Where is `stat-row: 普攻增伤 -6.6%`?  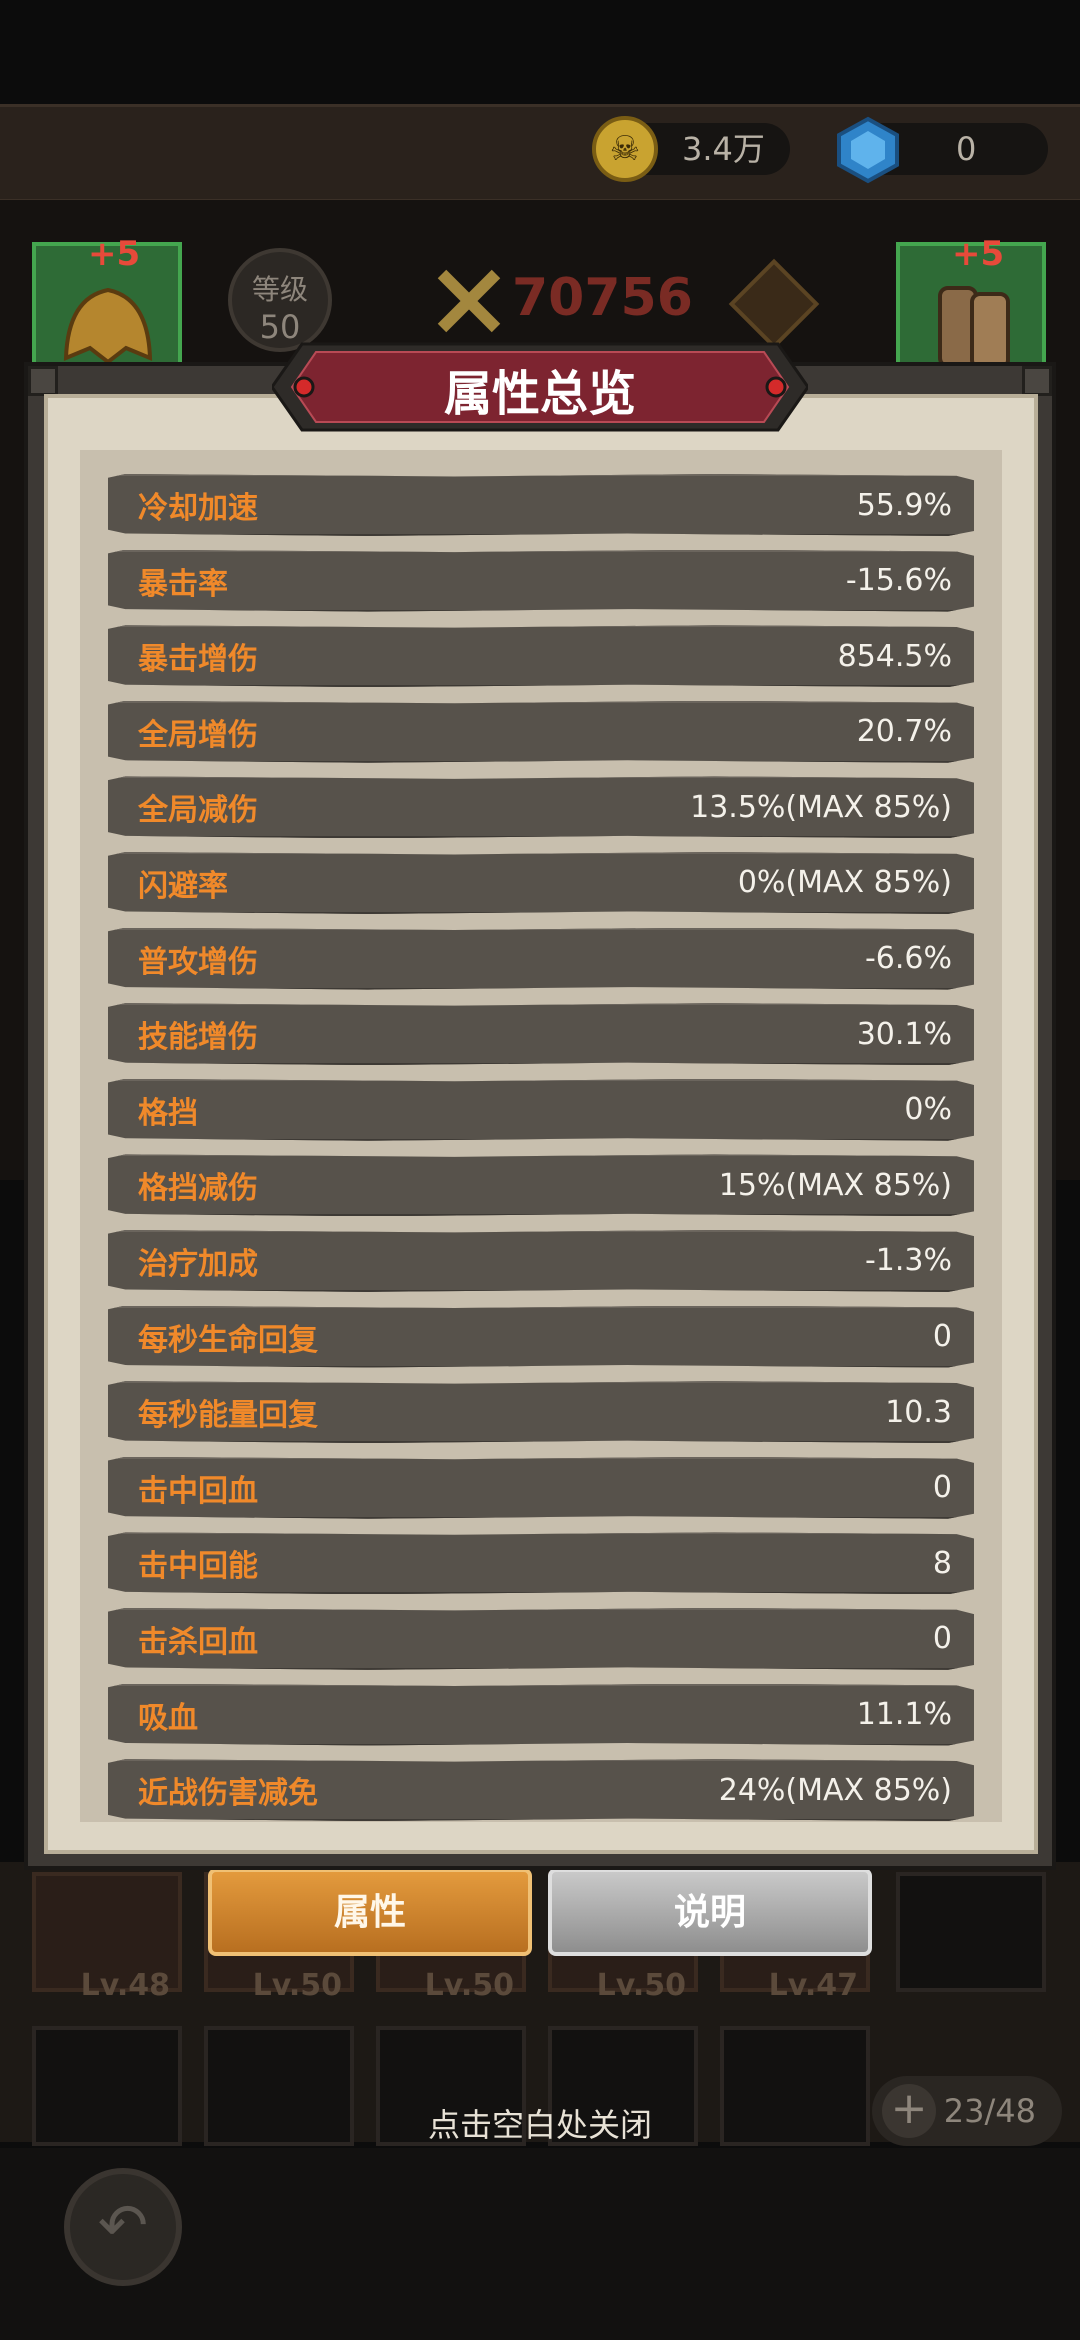
stat-row: 普攻增伤 -6.6% is located at coordinates (541, 958).